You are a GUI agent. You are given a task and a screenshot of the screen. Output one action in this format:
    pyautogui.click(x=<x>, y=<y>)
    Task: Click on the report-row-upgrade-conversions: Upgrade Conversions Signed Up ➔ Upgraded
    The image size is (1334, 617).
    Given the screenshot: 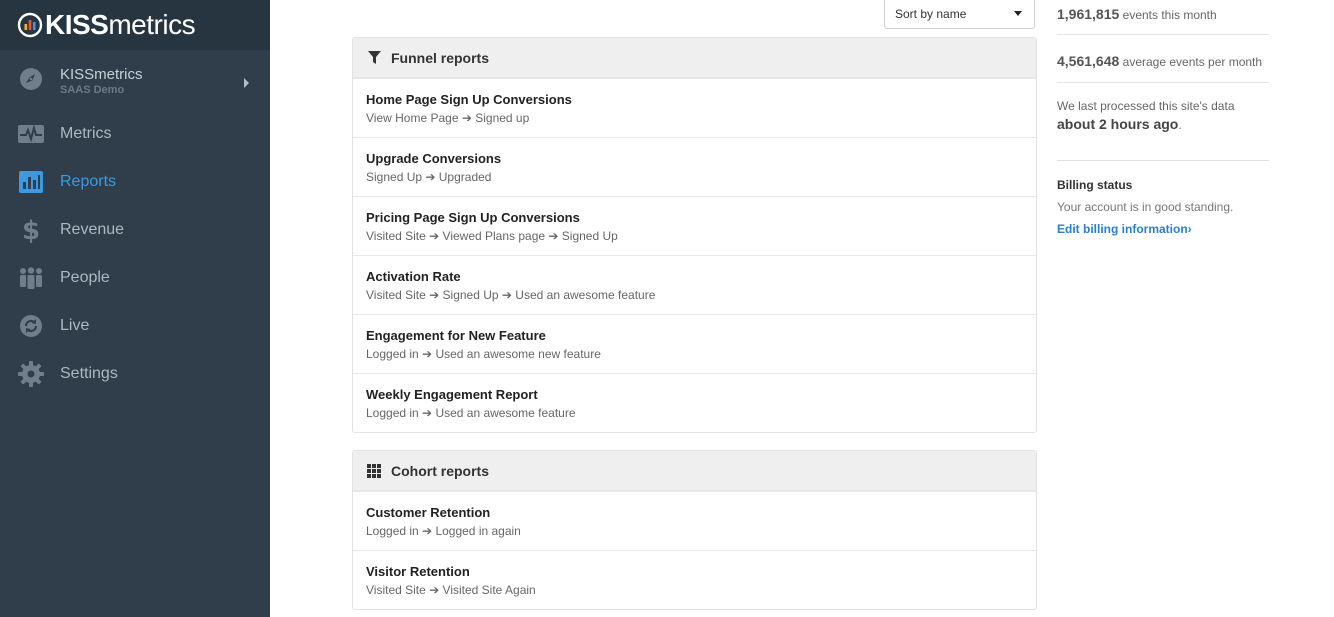 What is the action you would take?
    pyautogui.click(x=694, y=166)
    